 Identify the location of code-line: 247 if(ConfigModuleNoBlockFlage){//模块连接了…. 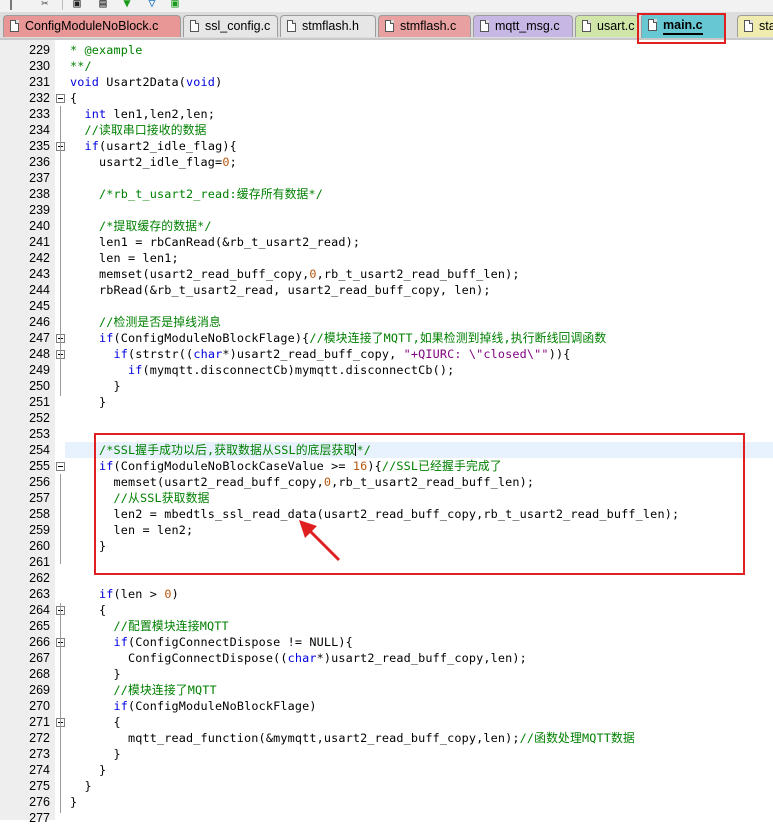
(386, 338).